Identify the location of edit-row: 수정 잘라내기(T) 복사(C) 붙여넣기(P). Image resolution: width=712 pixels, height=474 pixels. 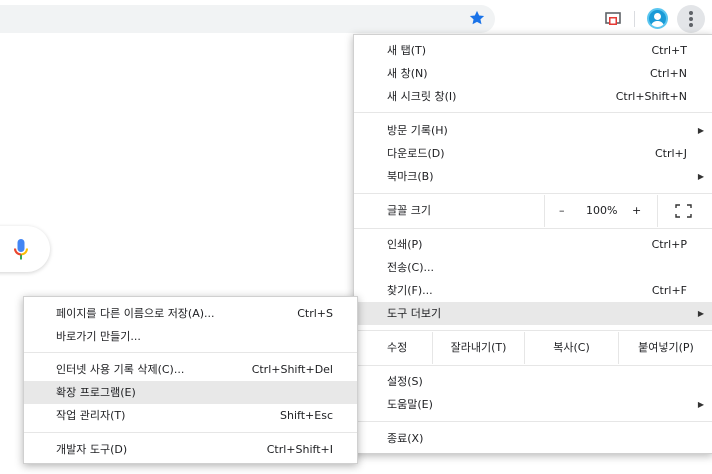
(533, 348).